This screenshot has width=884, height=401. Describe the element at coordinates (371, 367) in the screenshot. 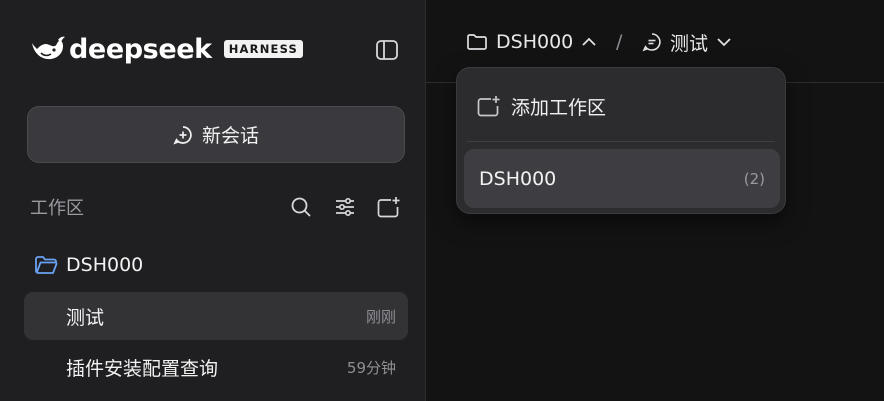

I see `conversation-time: 59分钟` at that location.